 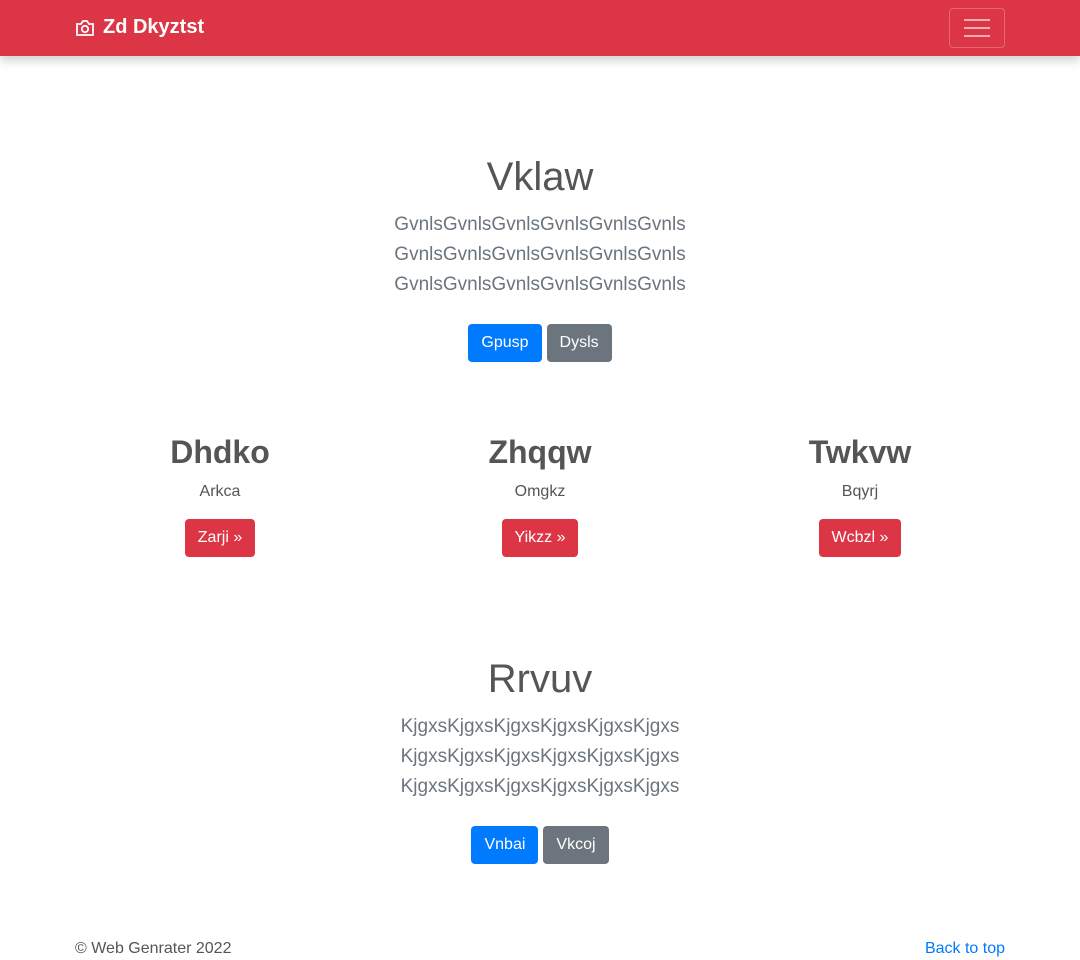 I want to click on primary-button: Vnbai, so click(x=505, y=845).